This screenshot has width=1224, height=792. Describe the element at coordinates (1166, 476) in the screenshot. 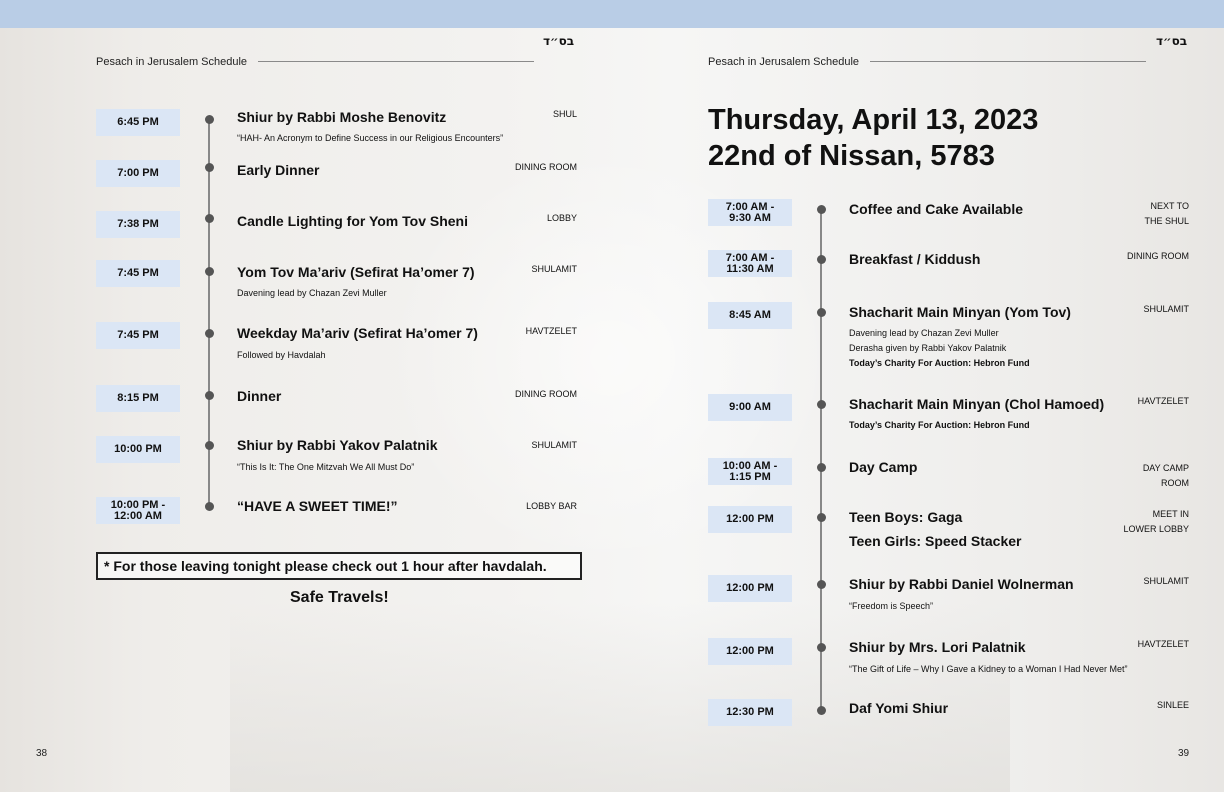

I see `event-location: DAY CAMP ROOM` at that location.